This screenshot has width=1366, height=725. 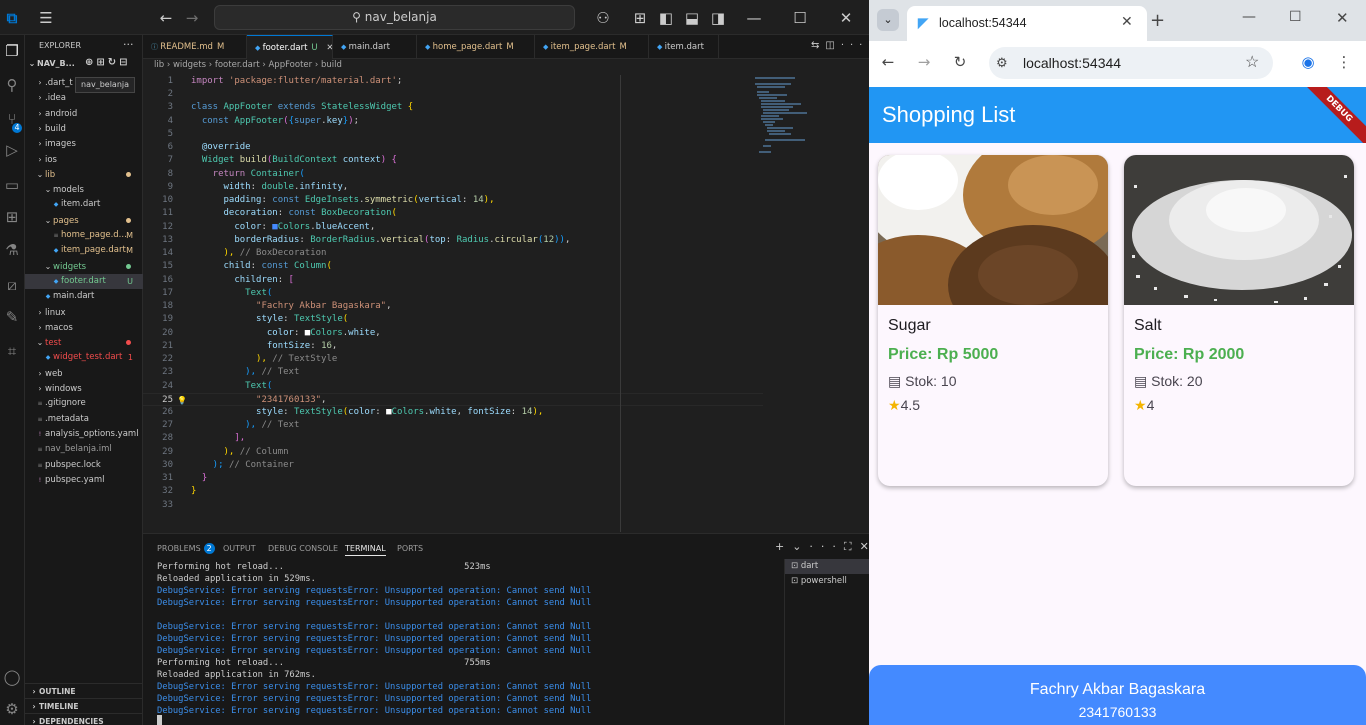 I want to click on tree-item: ≡ nav_belanja.iml, so click(x=84, y=449).